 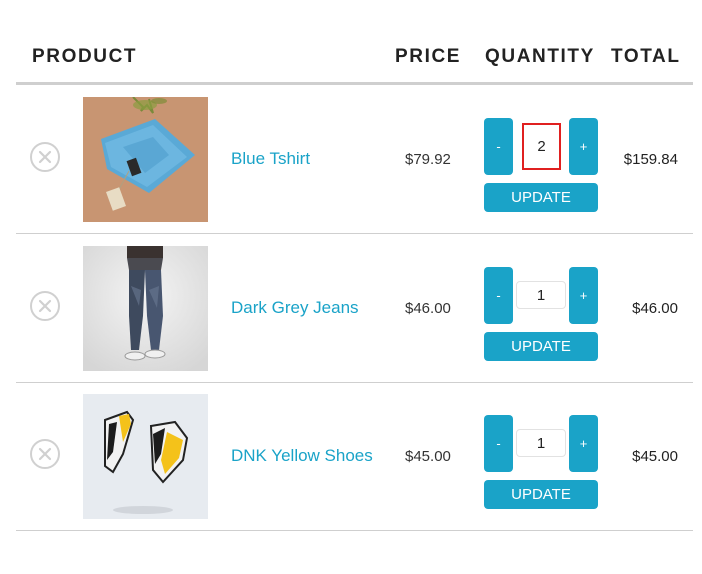 I want to click on header-quantity: QUANTITY, so click(x=540, y=56).